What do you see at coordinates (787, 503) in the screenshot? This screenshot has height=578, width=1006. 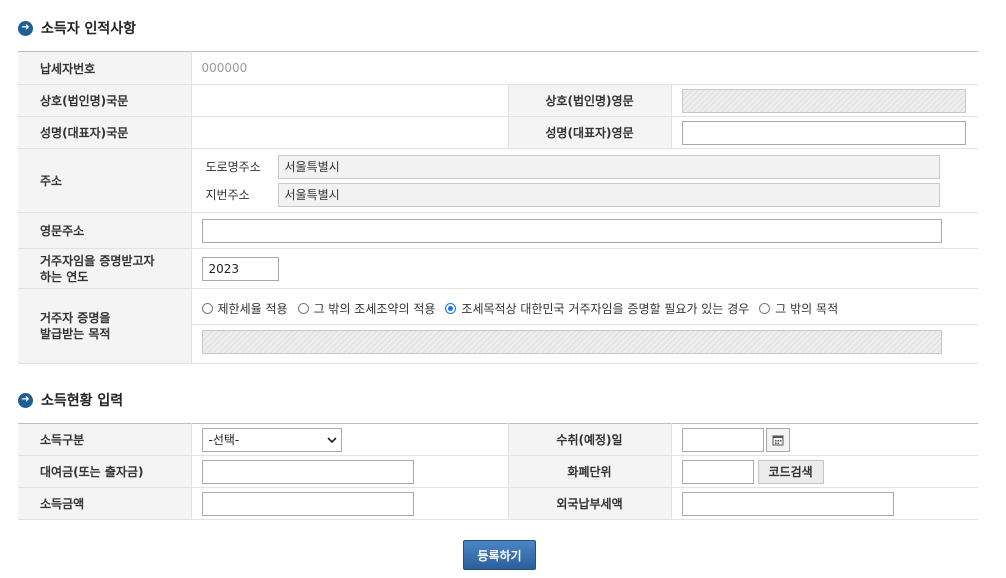 I see `foreign-tax-input` at bounding box center [787, 503].